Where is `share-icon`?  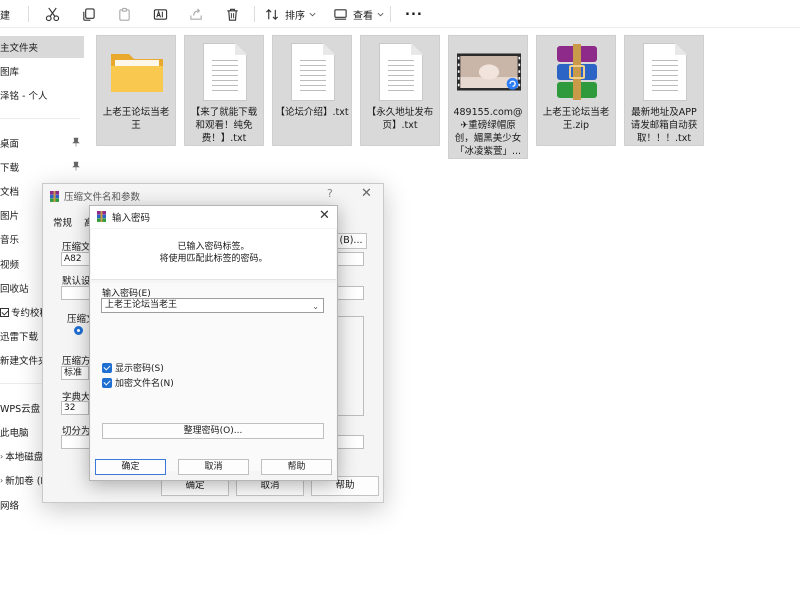 share-icon is located at coordinates (196, 14).